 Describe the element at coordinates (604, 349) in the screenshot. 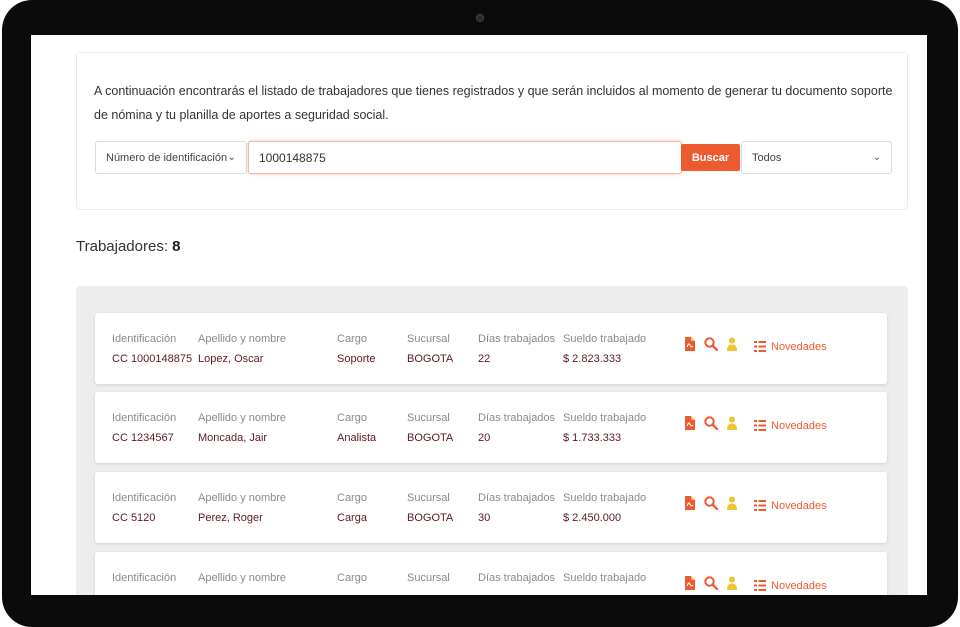

I see `cell-sueldo-trabajado: Sueldo trabajado $ 2.823.333` at that location.